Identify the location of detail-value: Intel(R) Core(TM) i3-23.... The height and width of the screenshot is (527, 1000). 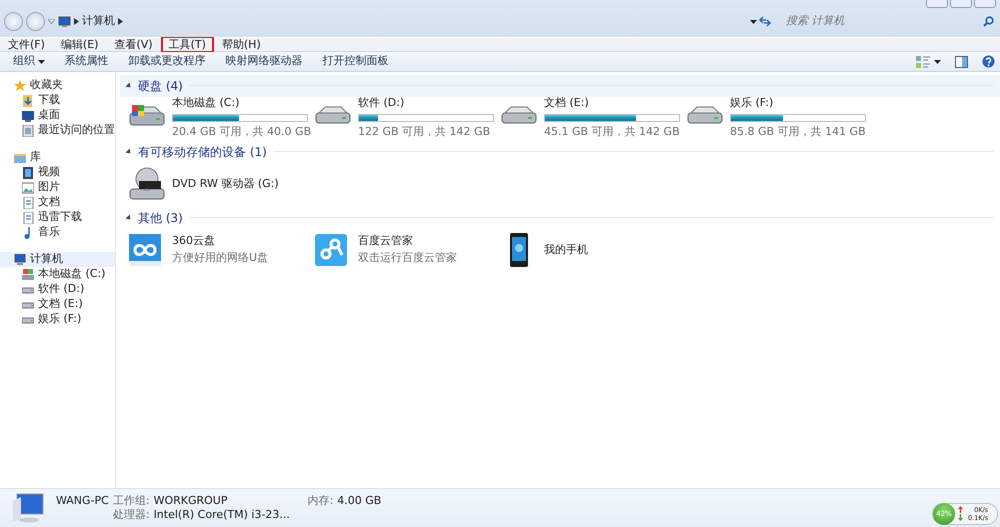
(222, 515).